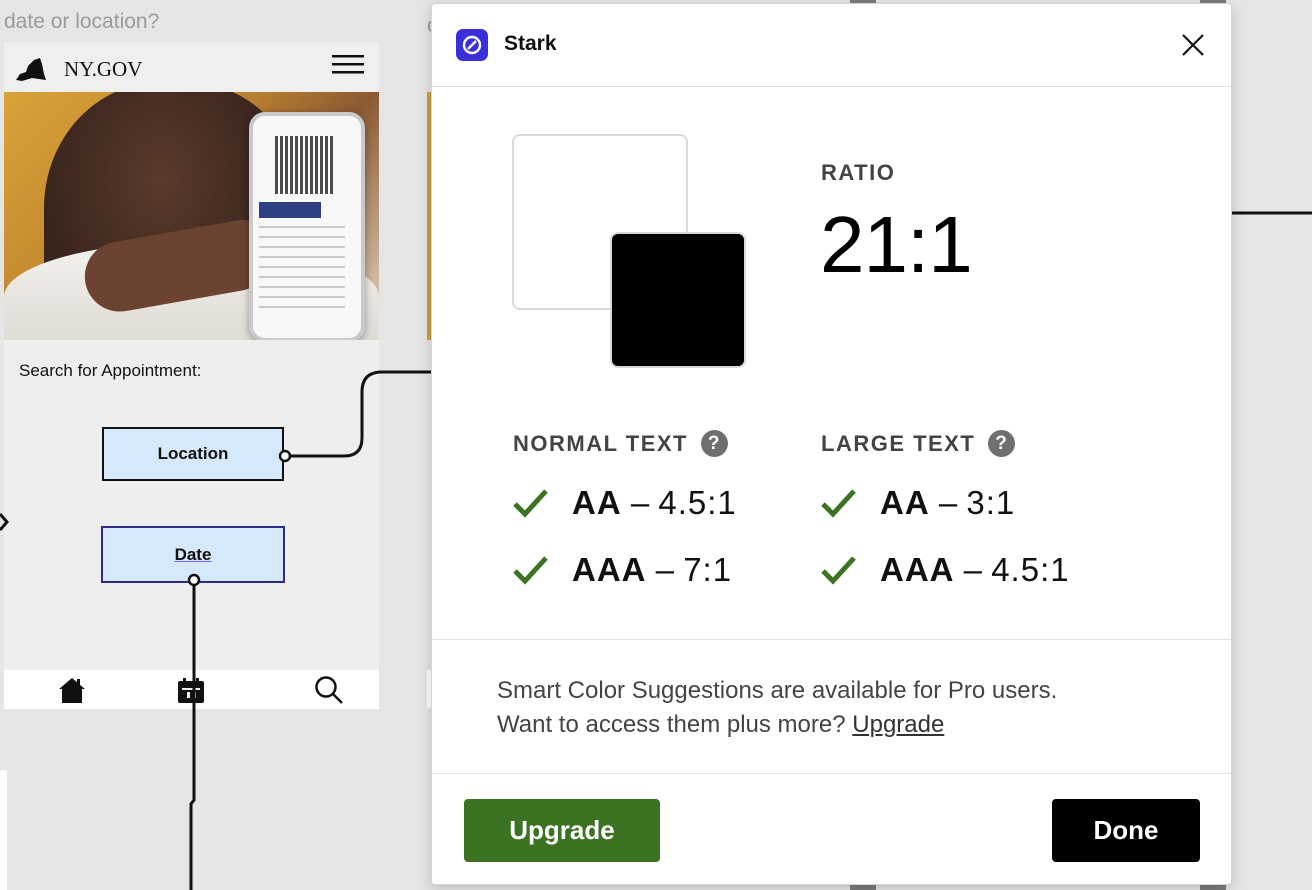 The image size is (1312, 890). I want to click on upgrade-button: Upgrade, so click(562, 830).